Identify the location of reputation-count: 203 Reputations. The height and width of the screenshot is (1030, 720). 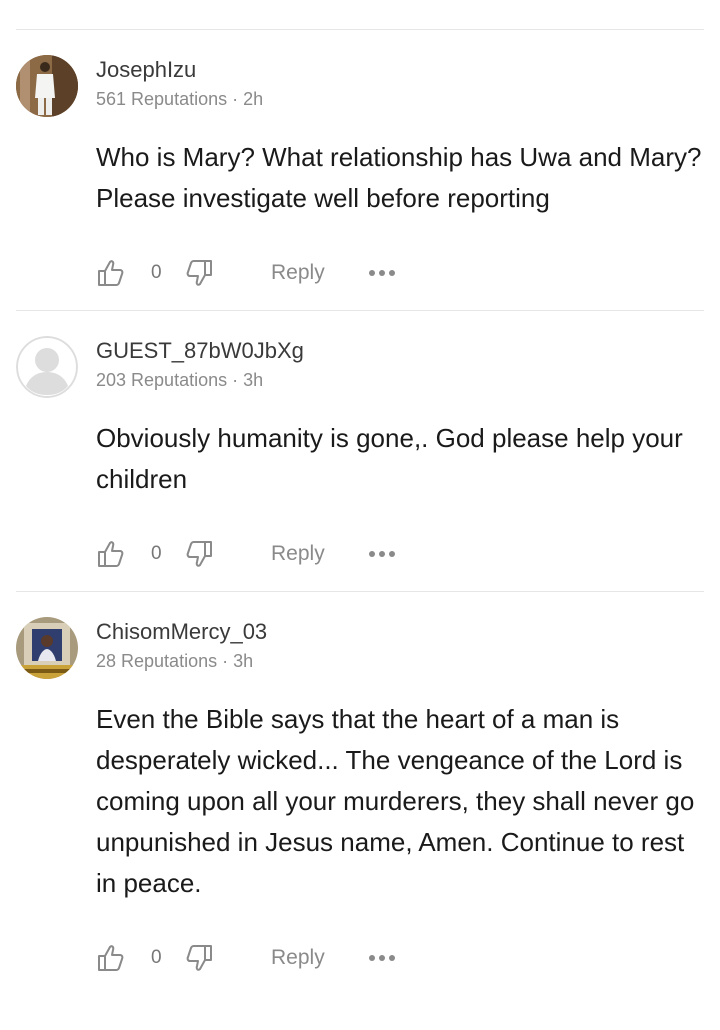
(162, 380).